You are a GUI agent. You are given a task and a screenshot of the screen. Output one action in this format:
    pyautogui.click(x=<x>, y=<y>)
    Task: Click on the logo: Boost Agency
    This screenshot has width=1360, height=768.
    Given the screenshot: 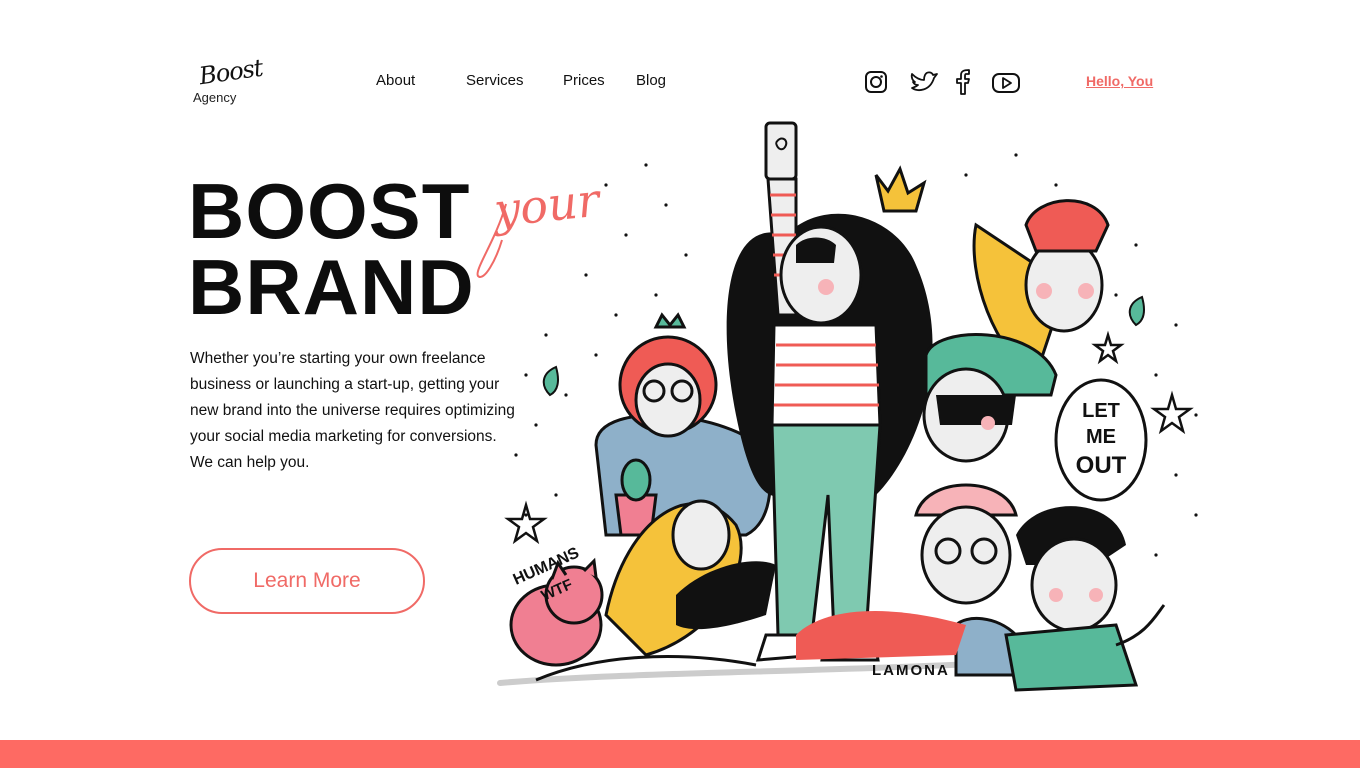 What is the action you would take?
    pyautogui.click(x=228, y=82)
    